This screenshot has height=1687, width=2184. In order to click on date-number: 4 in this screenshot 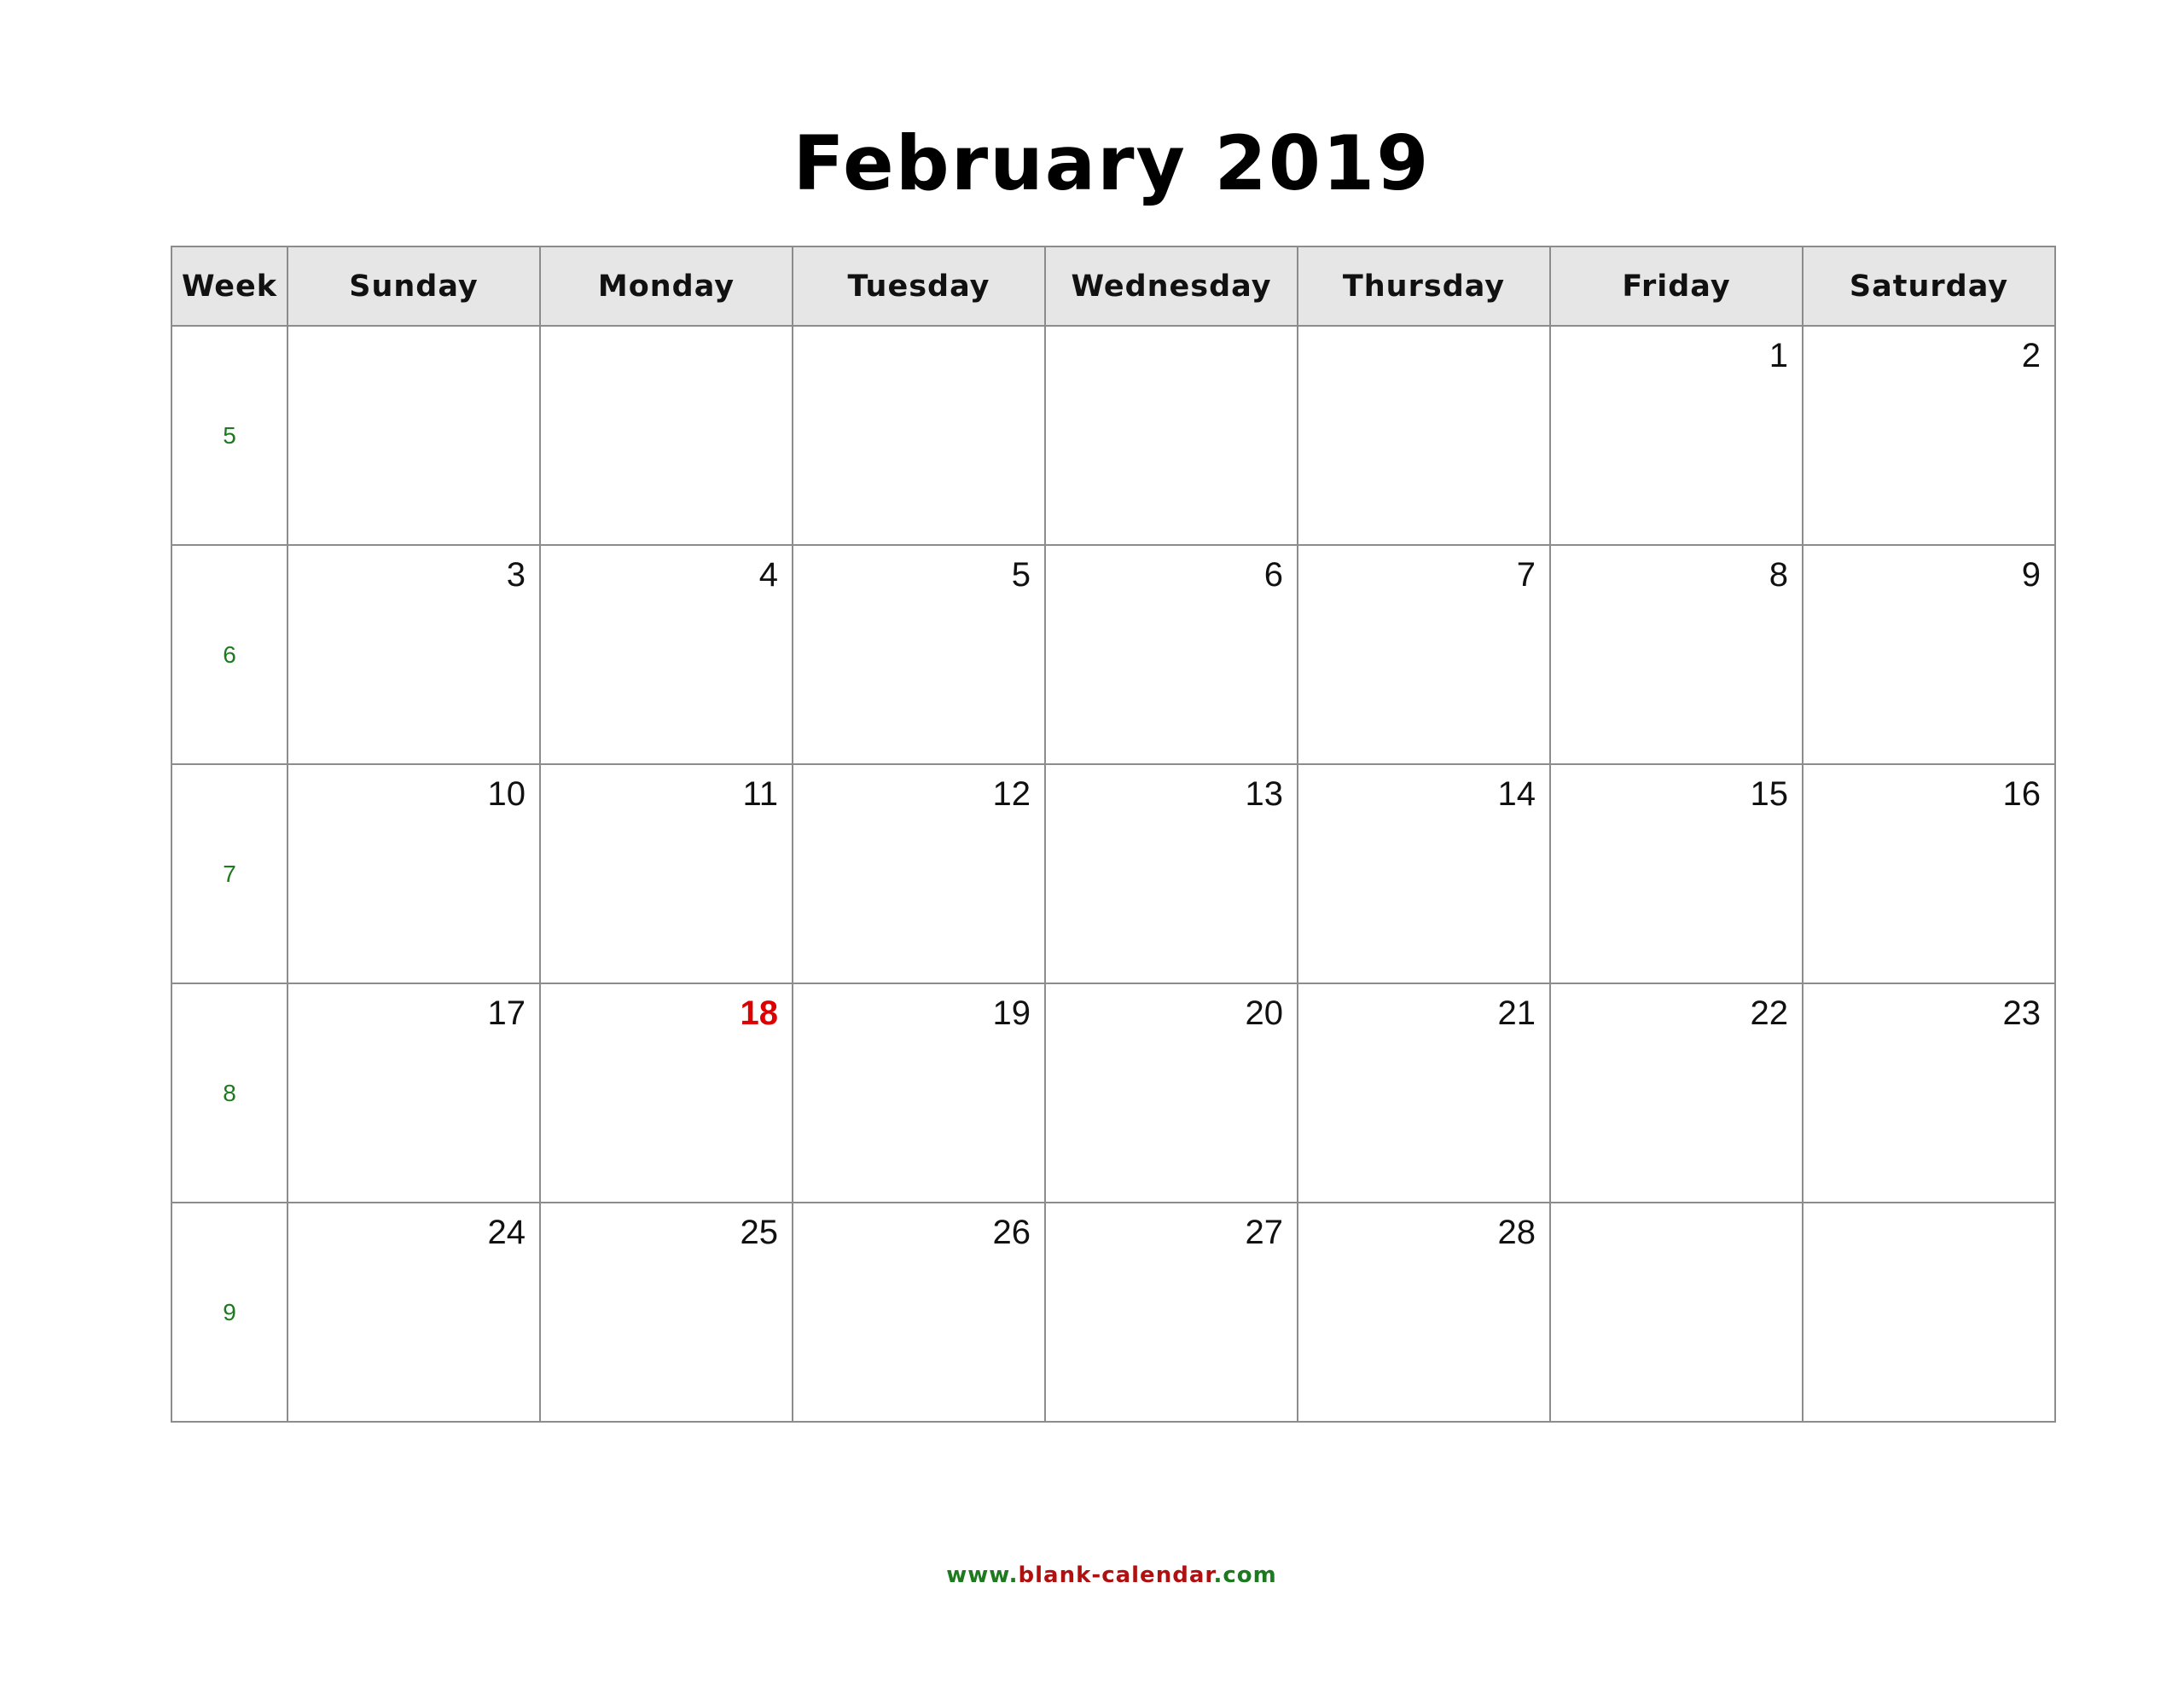, I will do `click(768, 575)`.